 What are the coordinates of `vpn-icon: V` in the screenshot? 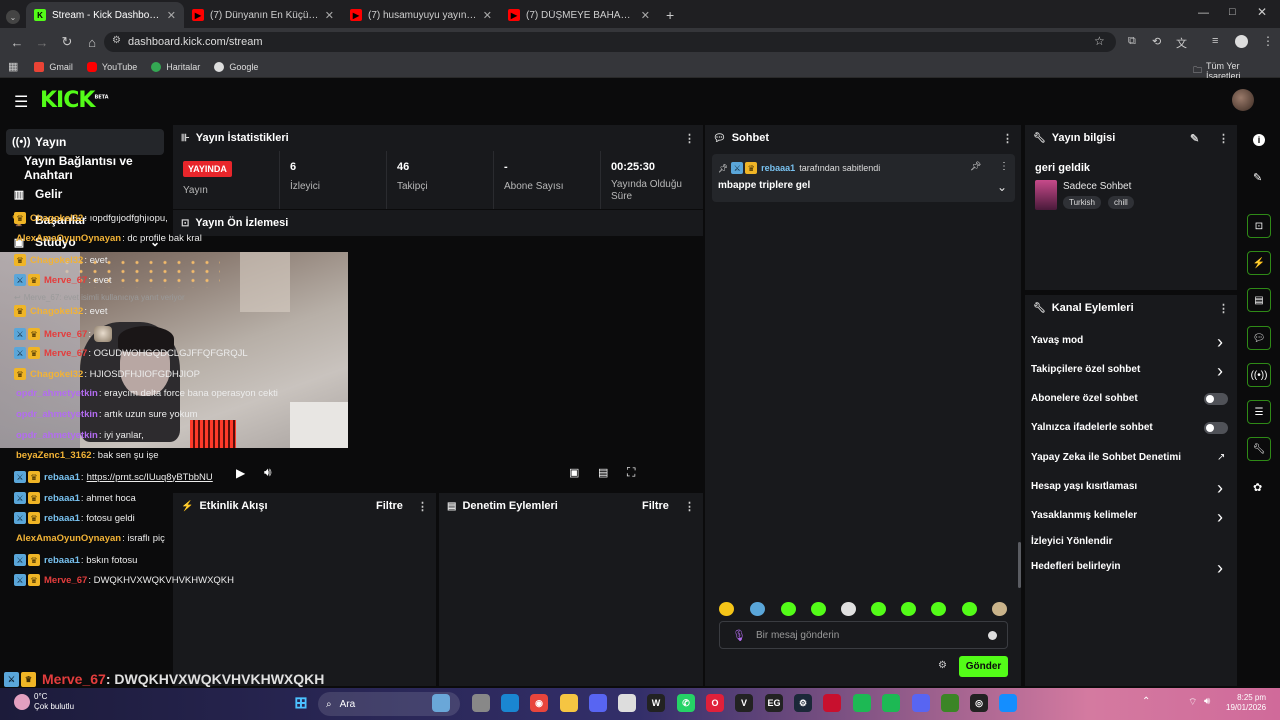 It's located at (744, 703).